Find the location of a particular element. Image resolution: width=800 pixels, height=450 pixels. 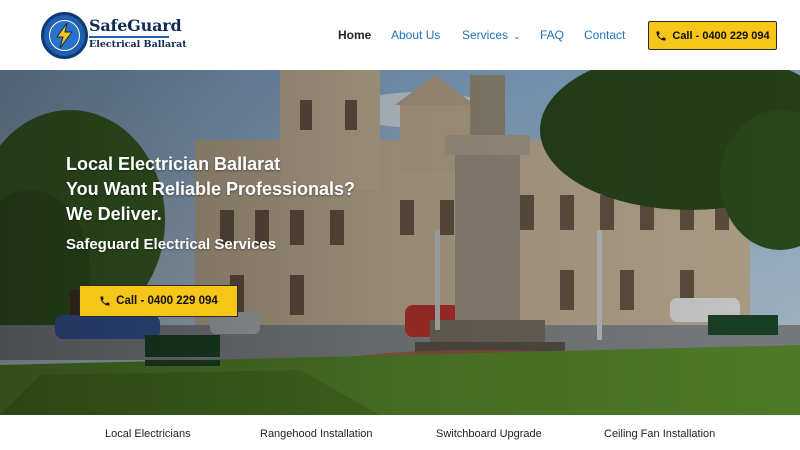

brand-subtitle: Electrical Ballarat is located at coordinates (138, 44).